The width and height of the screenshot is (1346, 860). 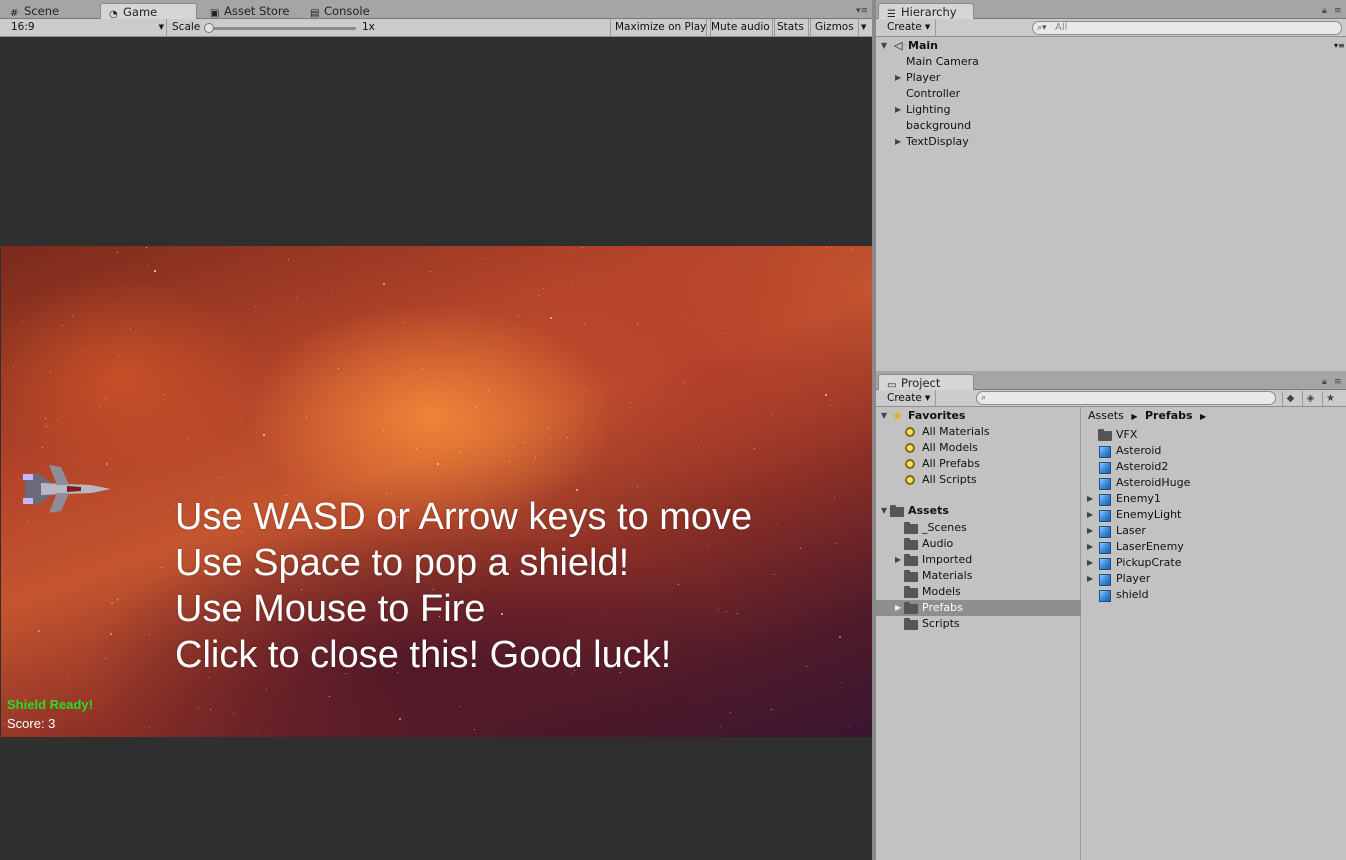 I want to click on tab-project: ▭ Project, so click(x=926, y=382).